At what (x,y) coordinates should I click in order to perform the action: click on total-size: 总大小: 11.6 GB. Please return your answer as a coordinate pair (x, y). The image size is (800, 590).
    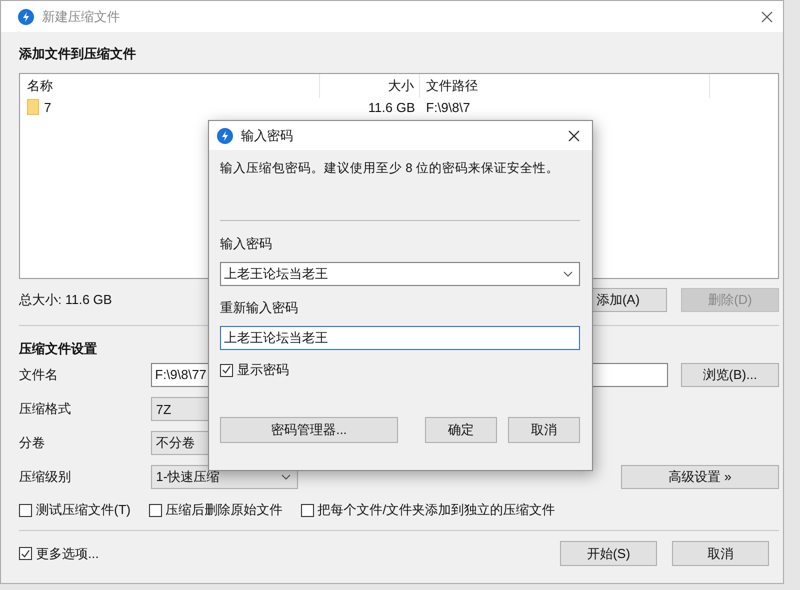
    Looking at the image, I should click on (65, 300).